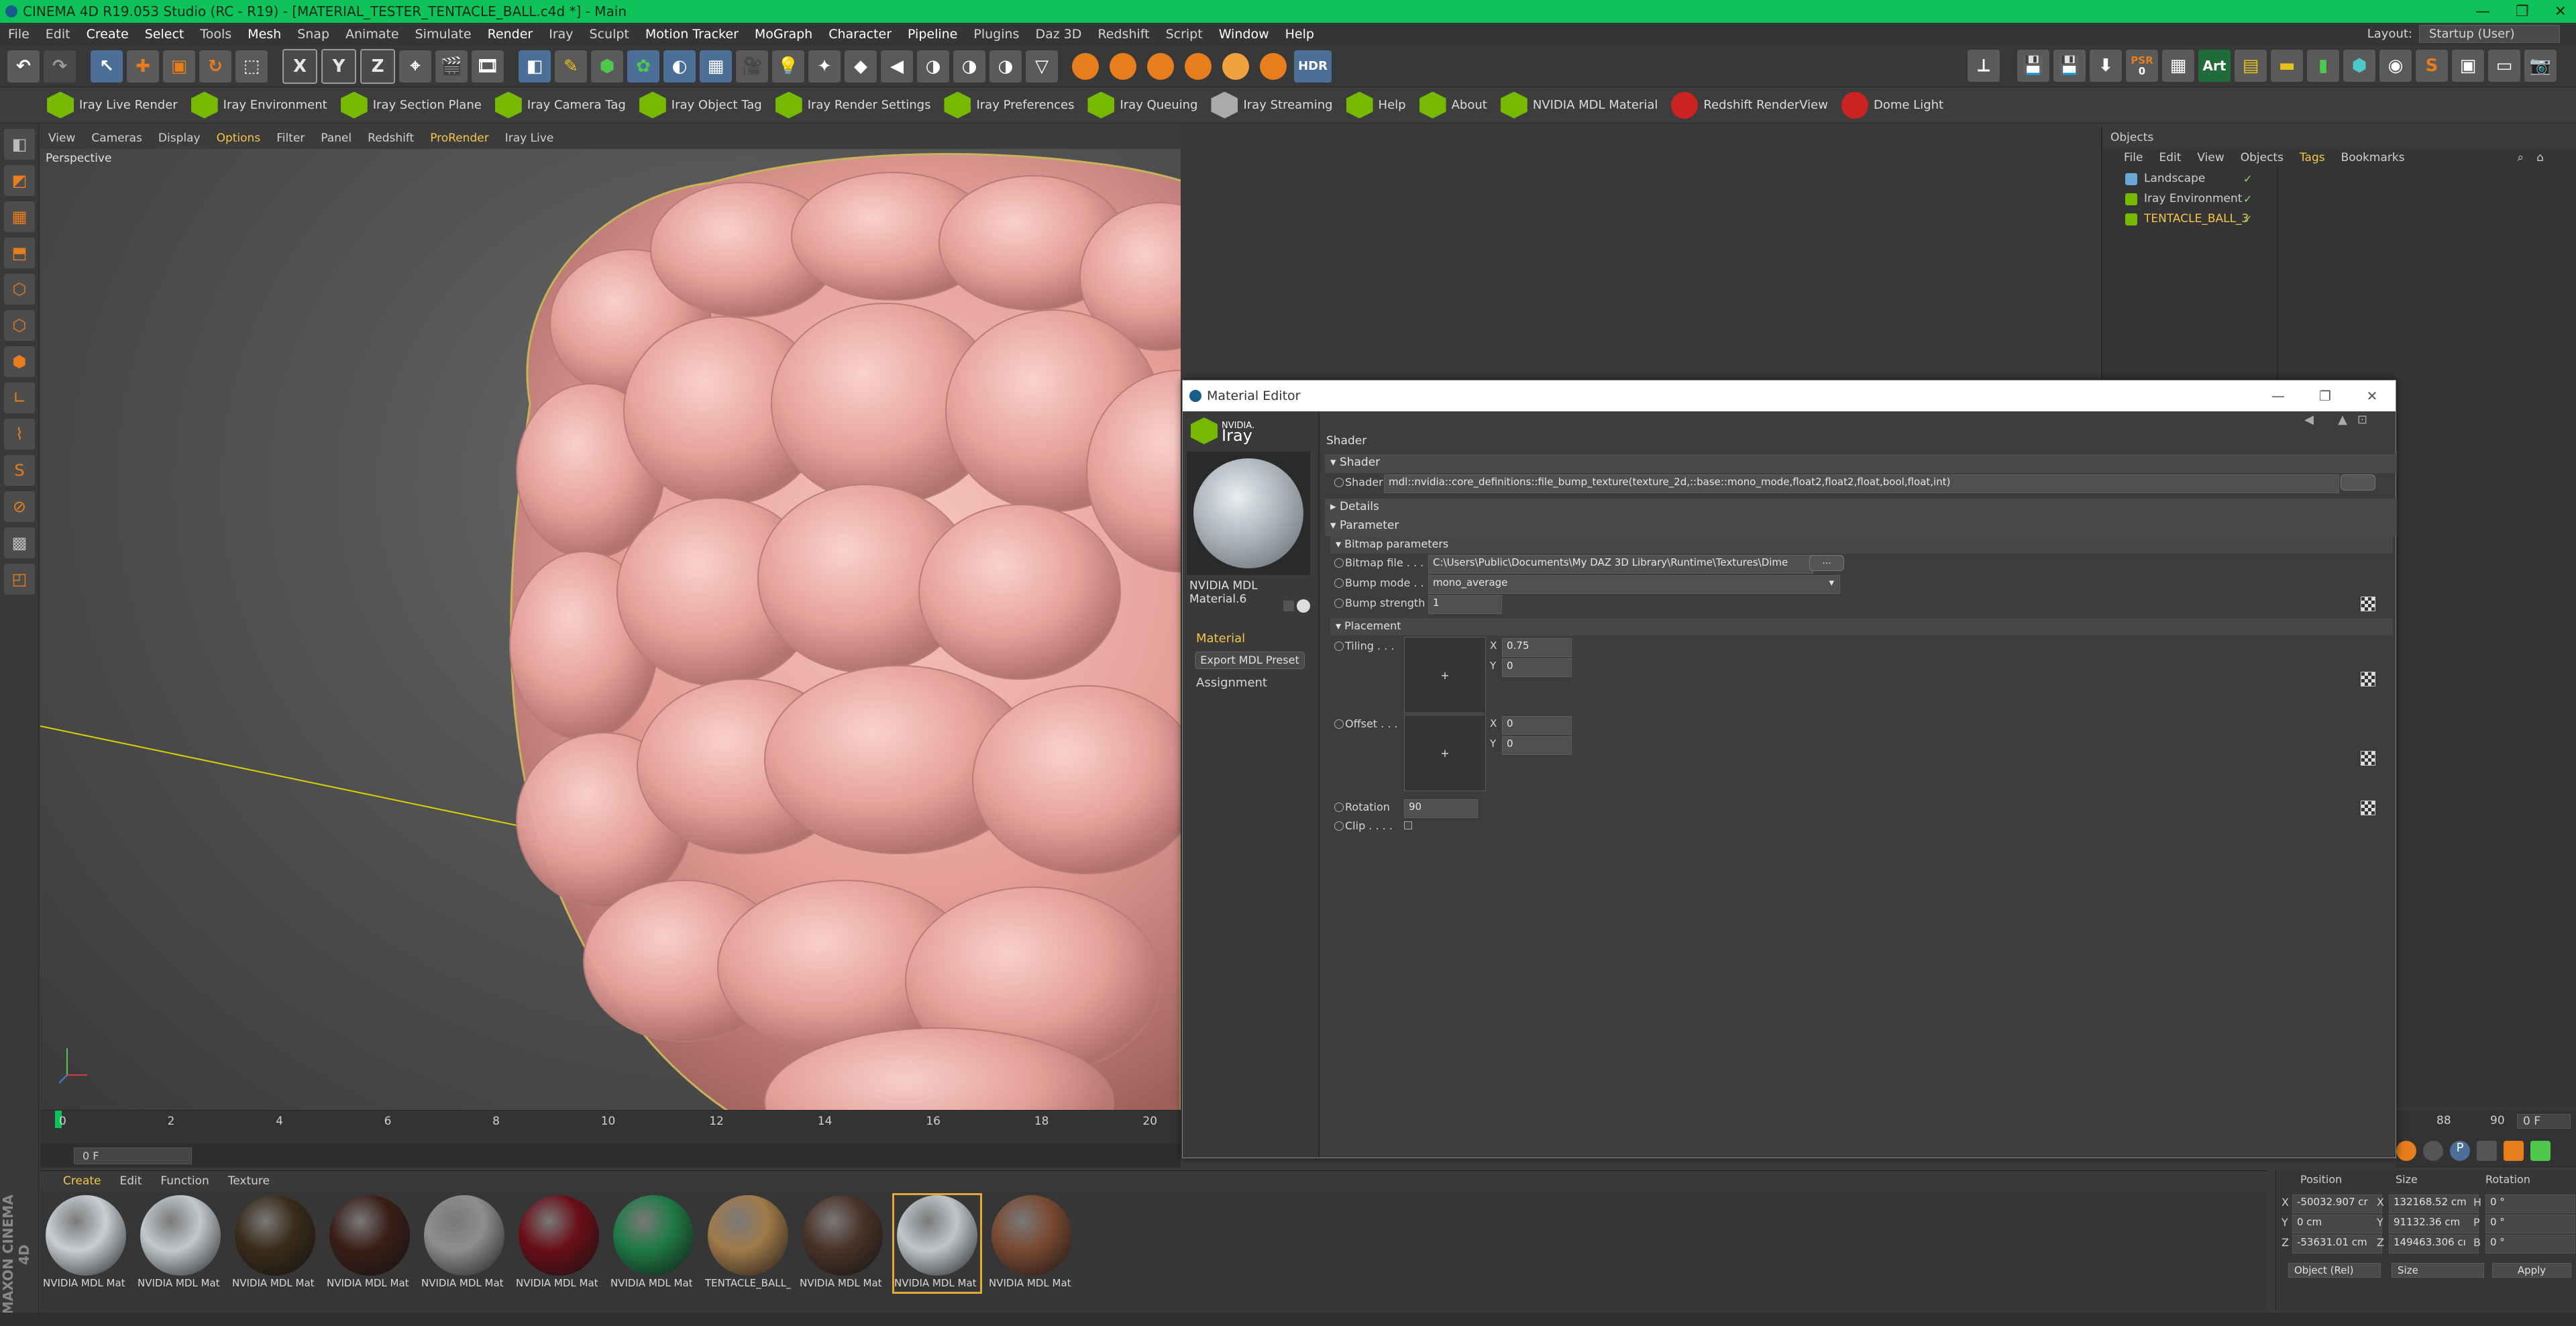 The width and height of the screenshot is (2576, 1326). What do you see at coordinates (1537, 667) in the screenshot?
I see `tiling-y-field: 0` at bounding box center [1537, 667].